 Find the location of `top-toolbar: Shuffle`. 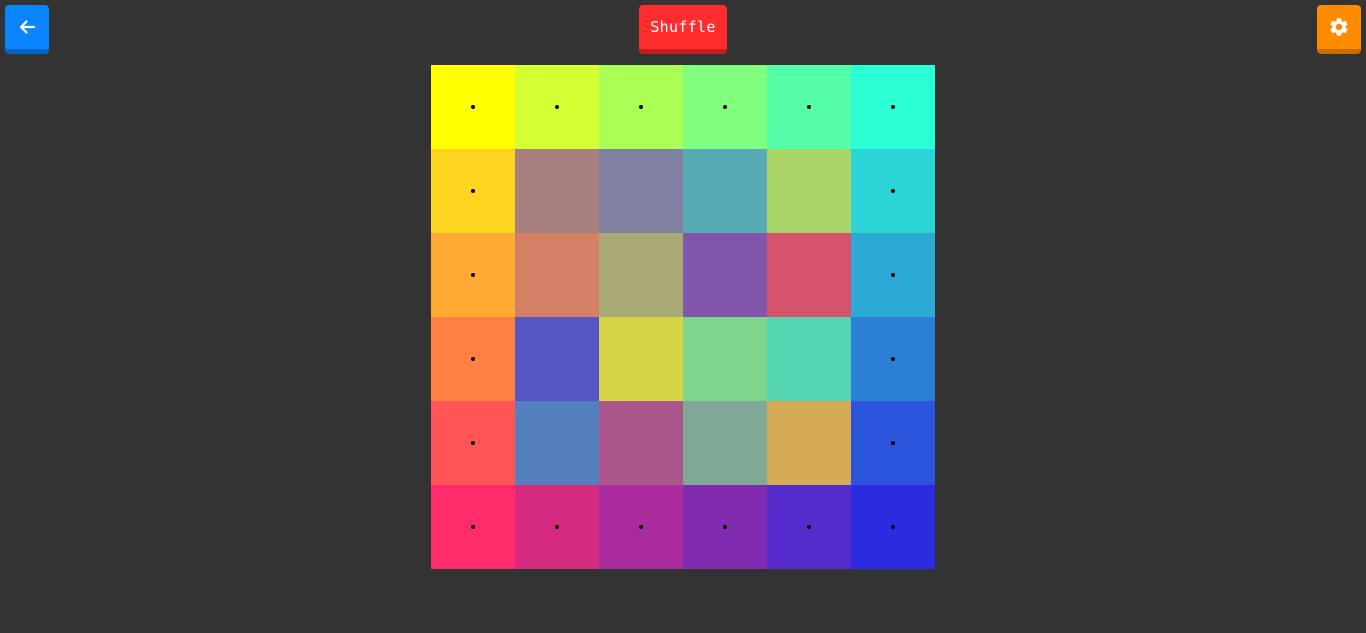

top-toolbar: Shuffle is located at coordinates (683, 30).